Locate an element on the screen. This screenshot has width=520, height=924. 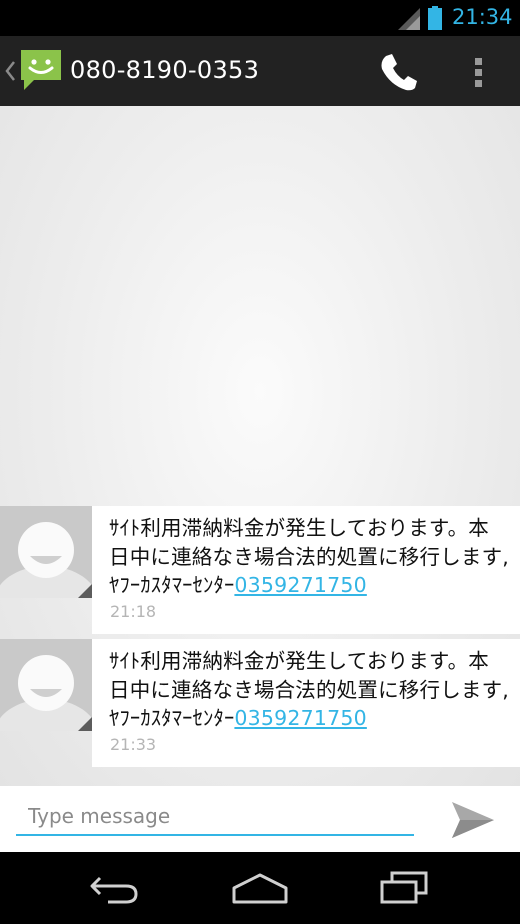
overflow-menu-button is located at coordinates (479, 72).